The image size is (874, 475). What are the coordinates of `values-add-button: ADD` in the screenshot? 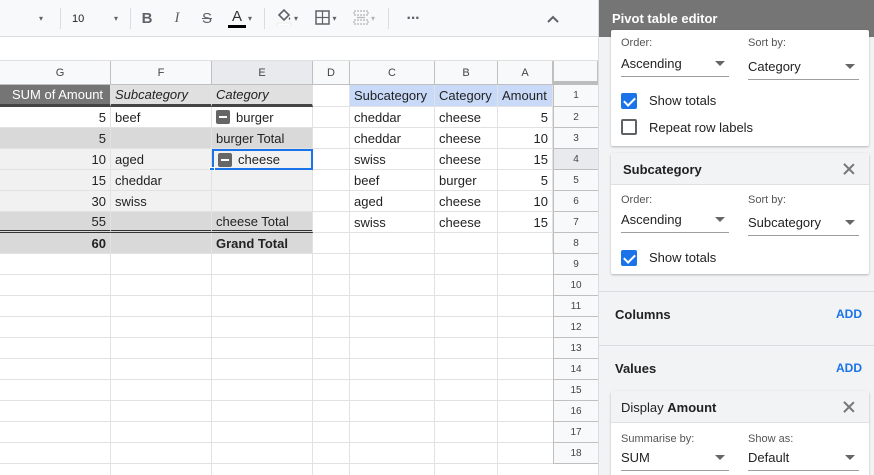 It's located at (849, 368).